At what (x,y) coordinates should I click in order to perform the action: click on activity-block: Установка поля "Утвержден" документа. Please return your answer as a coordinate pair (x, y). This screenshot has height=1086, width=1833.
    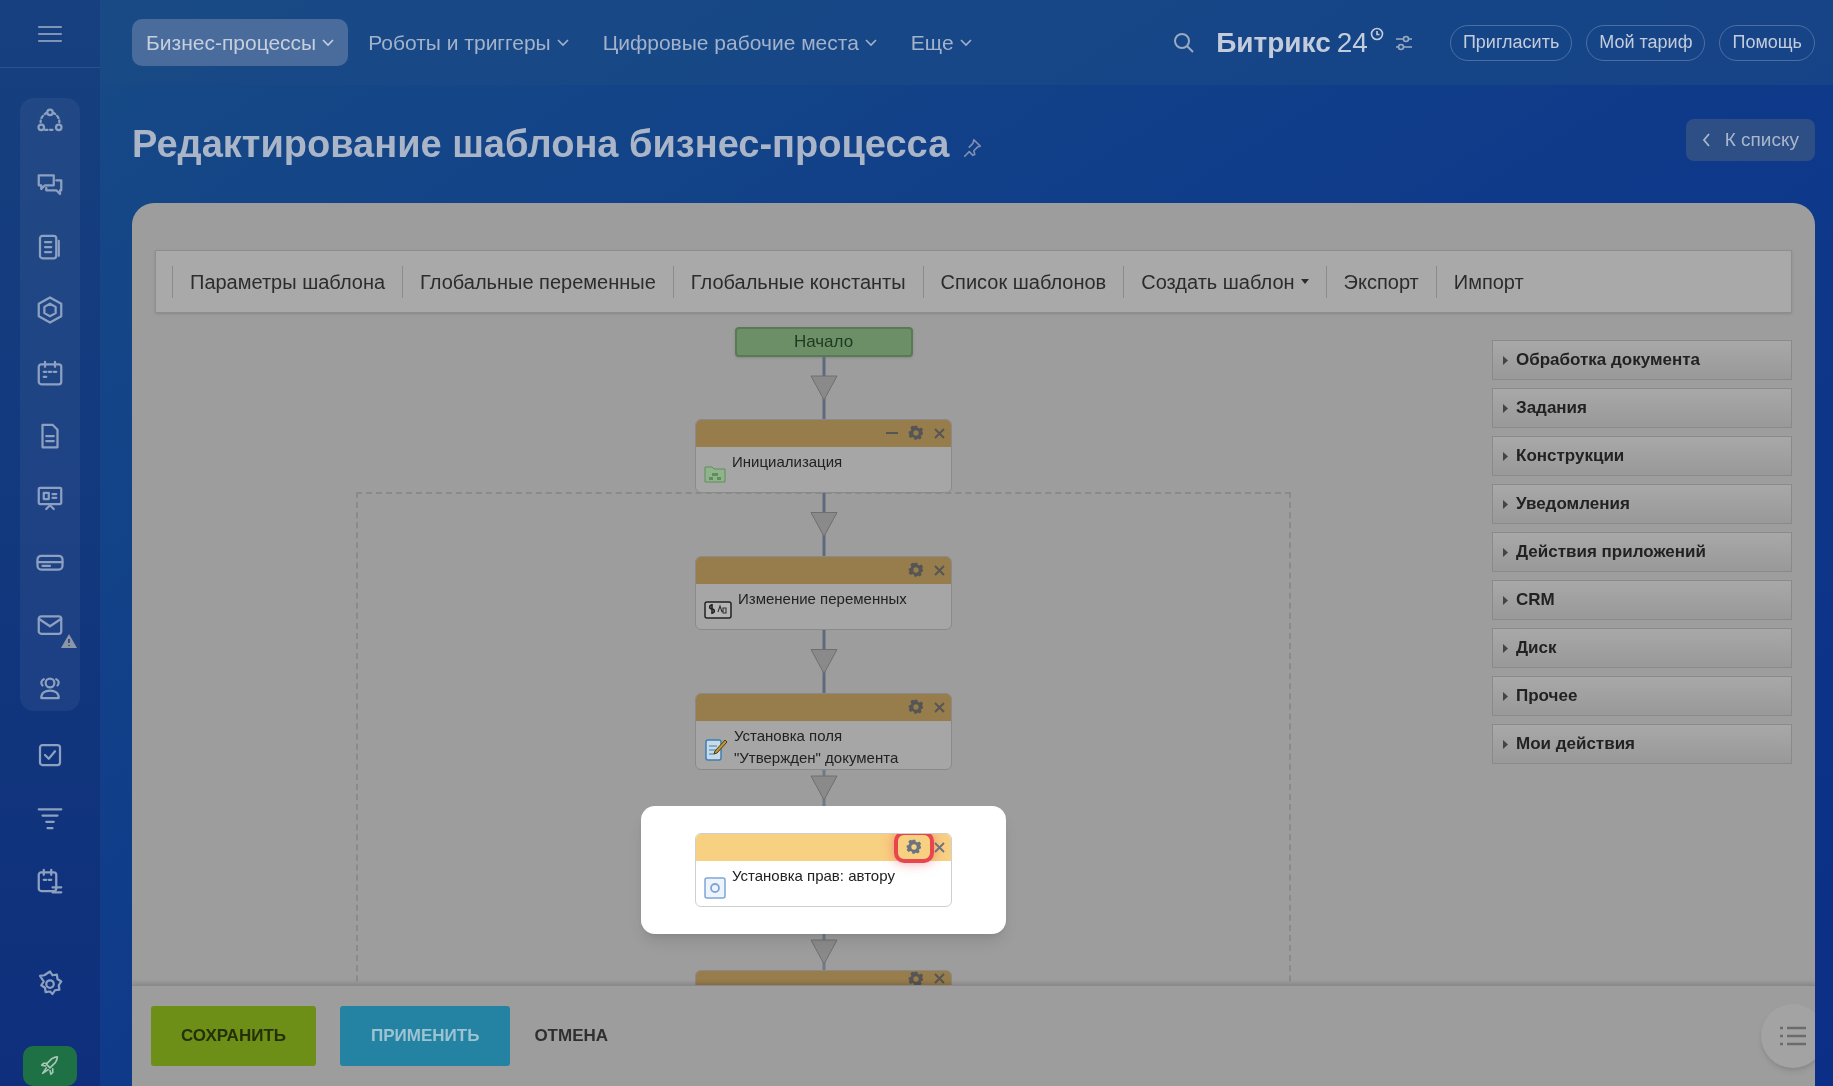
    Looking at the image, I should click on (823, 731).